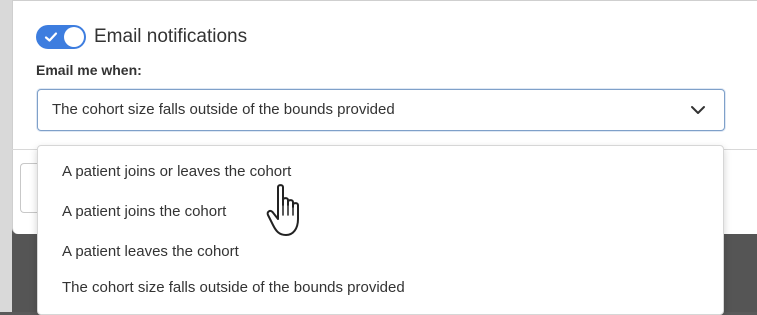  What do you see at coordinates (6, 156) in the screenshot?
I see `backdrop` at bounding box center [6, 156].